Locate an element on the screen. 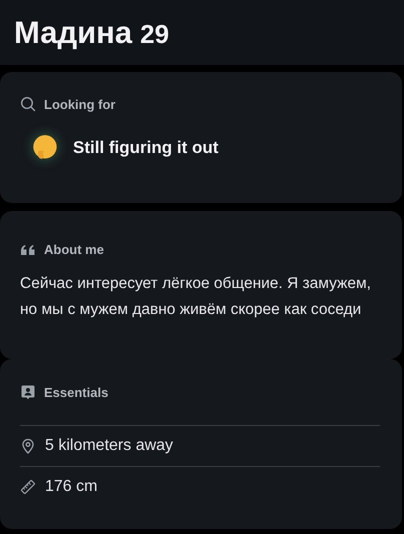  section-heading: Essentials is located at coordinates (76, 392).